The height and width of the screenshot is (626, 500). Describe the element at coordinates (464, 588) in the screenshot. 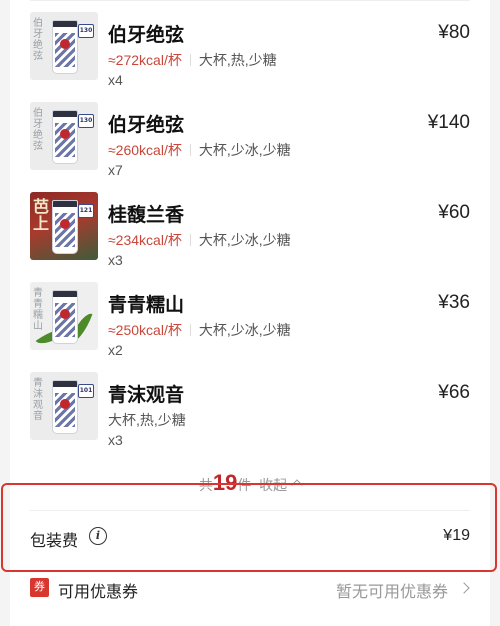

I see `chevron-right-icon` at that location.